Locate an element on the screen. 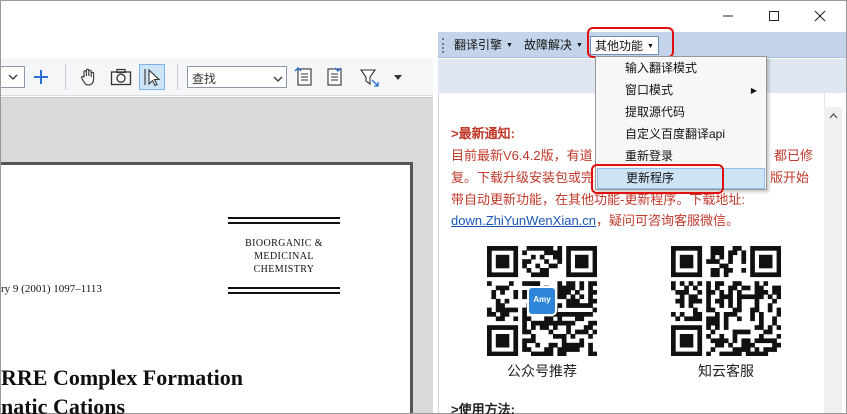 The width and height of the screenshot is (847, 414). menu-item-window-mode: 窗口模式 ▶ is located at coordinates (681, 90).